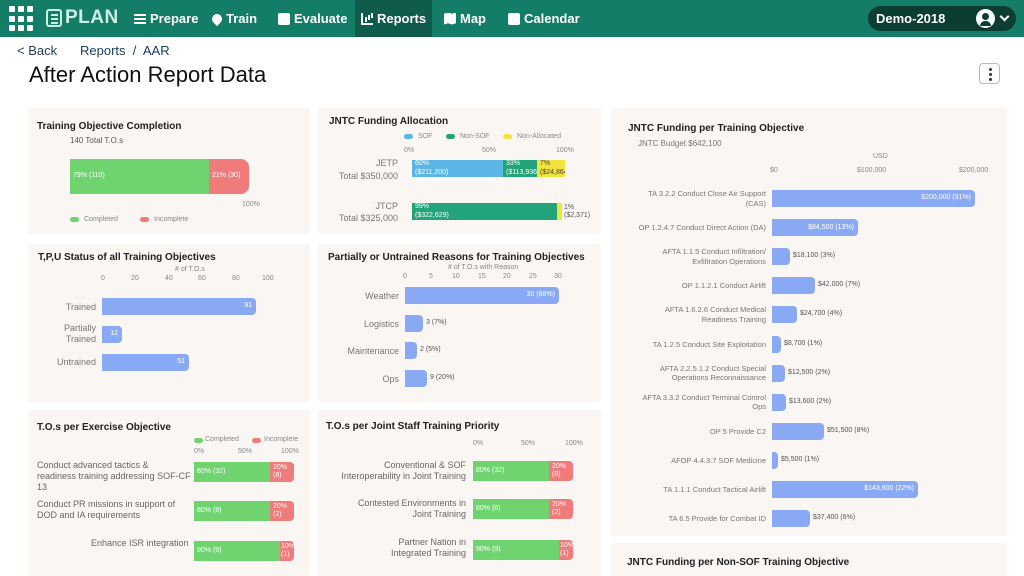 The image size is (1024, 576). I want to click on back-link: < Back, so click(37, 50).